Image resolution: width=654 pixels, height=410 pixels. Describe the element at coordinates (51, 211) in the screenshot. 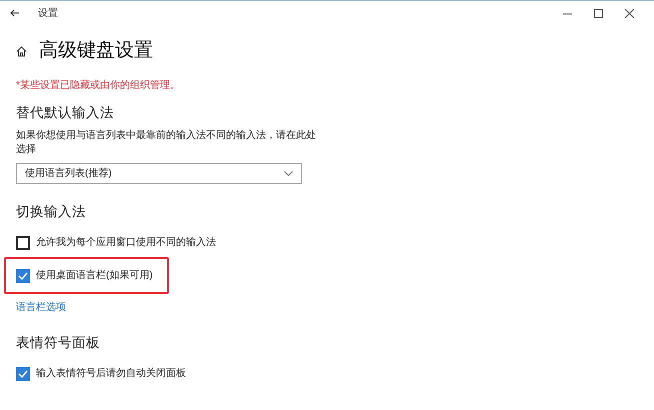

I see `section-heading: 切换输入法` at that location.